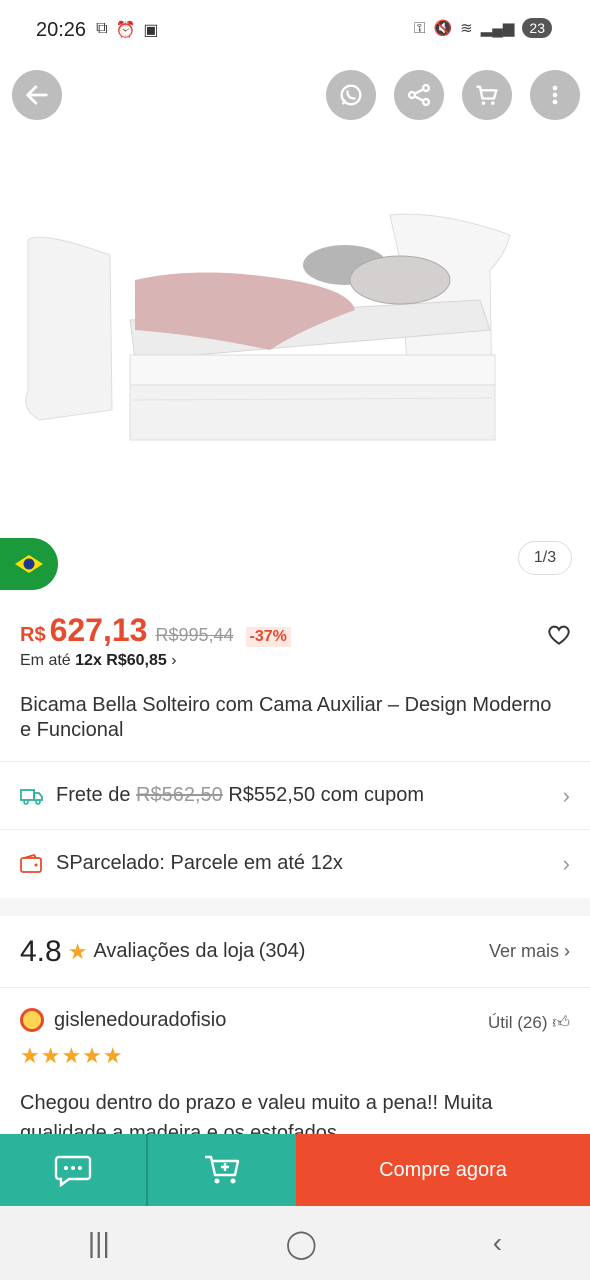 The width and height of the screenshot is (590, 1280). Describe the element at coordinates (295, 30) in the screenshot. I see `status-bar: 20:26 ⧉ ⏰ ▣ ⚿ 🔇 ≋ ▂▄▆ 23` at that location.